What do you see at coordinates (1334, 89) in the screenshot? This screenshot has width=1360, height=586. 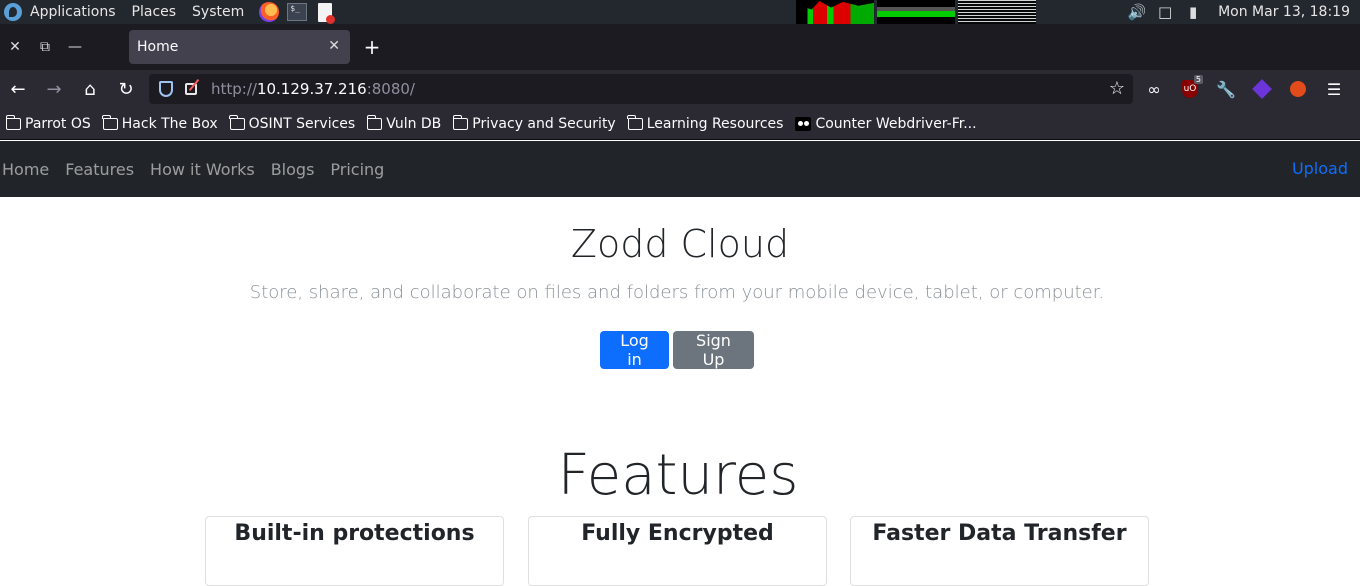 I see `hamburger-menu-icon: ☰` at bounding box center [1334, 89].